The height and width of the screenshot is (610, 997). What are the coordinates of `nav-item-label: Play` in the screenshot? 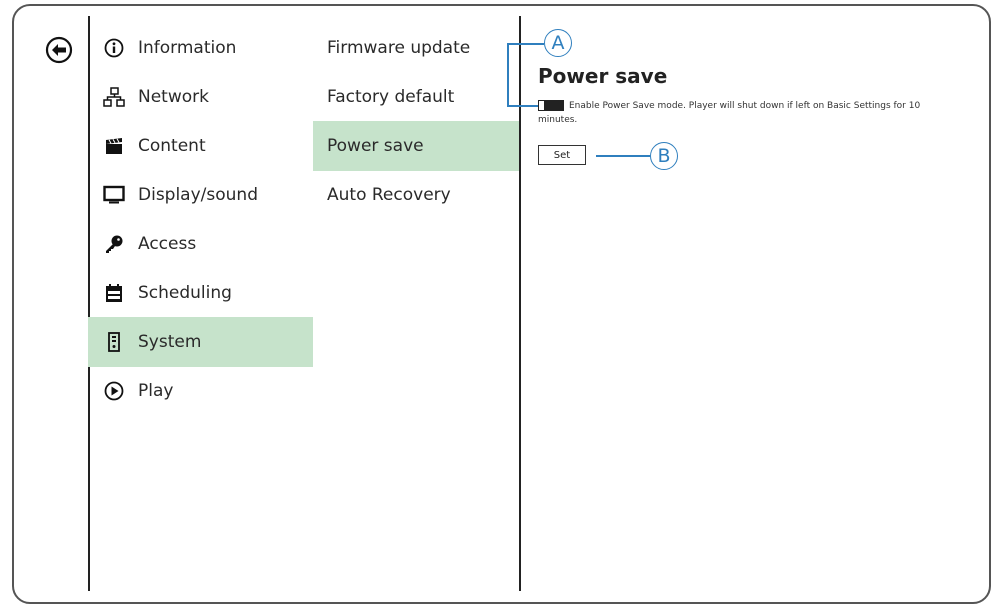 It's located at (156, 391).